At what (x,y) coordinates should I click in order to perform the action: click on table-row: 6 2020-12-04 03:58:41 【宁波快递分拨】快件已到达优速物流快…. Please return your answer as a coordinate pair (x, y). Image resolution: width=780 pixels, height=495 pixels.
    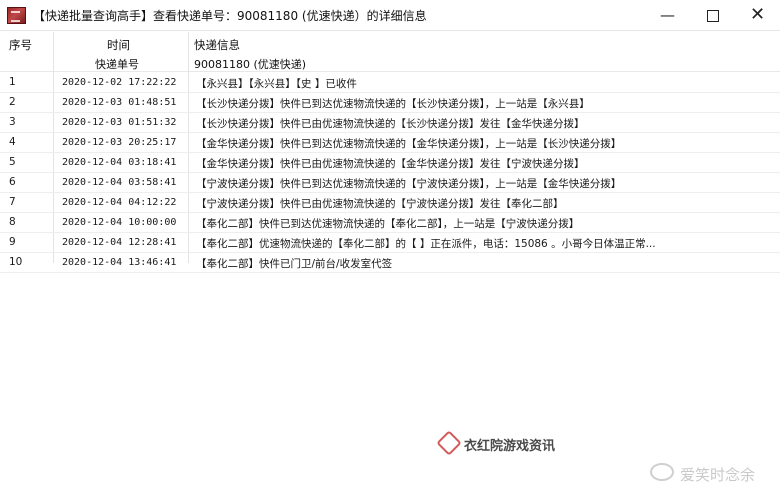
    Looking at the image, I should click on (390, 183).